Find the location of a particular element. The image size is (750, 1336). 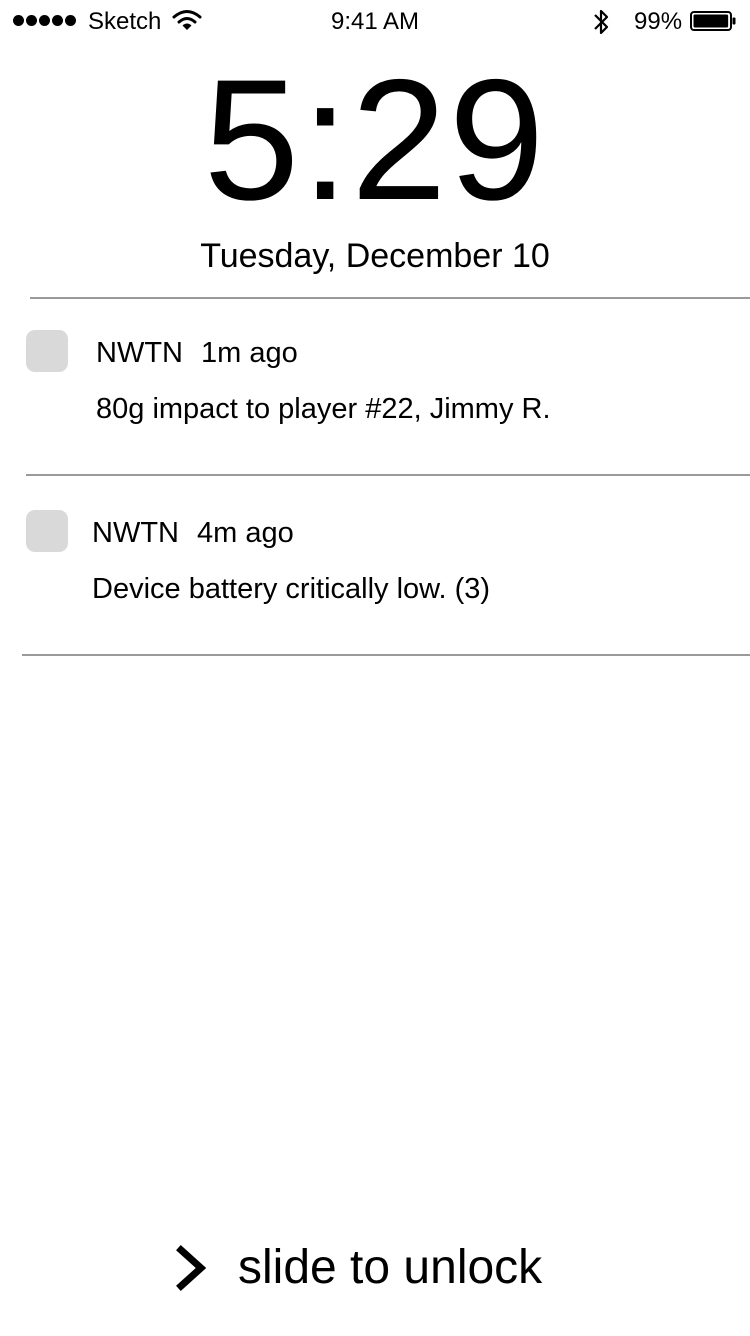

slide-to-unlock-label: slide to unlock is located at coordinates (390, 1267).